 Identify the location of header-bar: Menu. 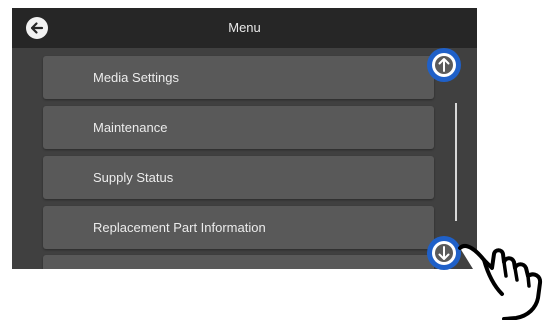
(244, 28).